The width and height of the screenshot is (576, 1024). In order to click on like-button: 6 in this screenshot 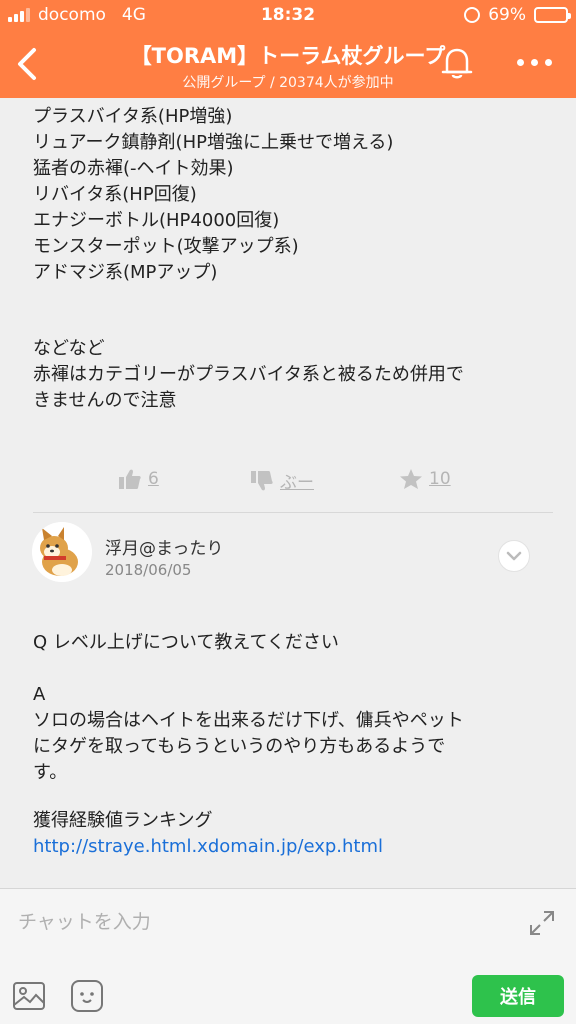, I will do `click(138, 479)`.